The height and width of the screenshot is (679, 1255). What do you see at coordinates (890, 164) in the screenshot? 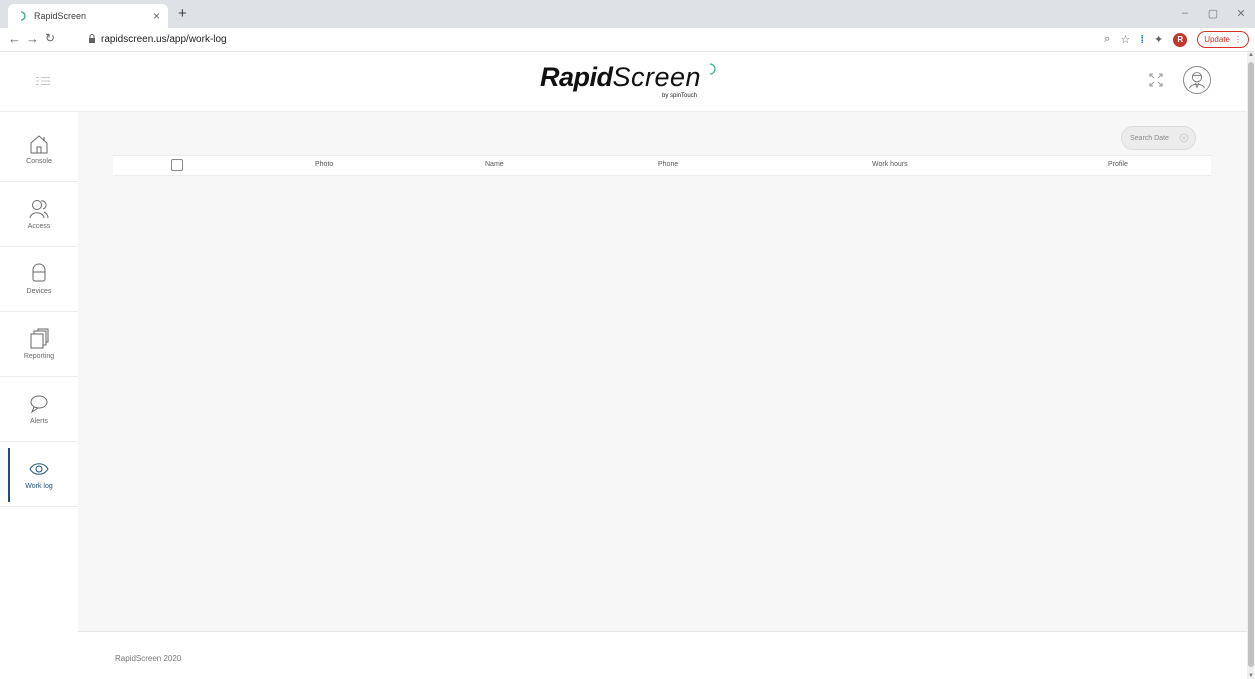
I see `column-header-work-hours: Work hours` at bounding box center [890, 164].